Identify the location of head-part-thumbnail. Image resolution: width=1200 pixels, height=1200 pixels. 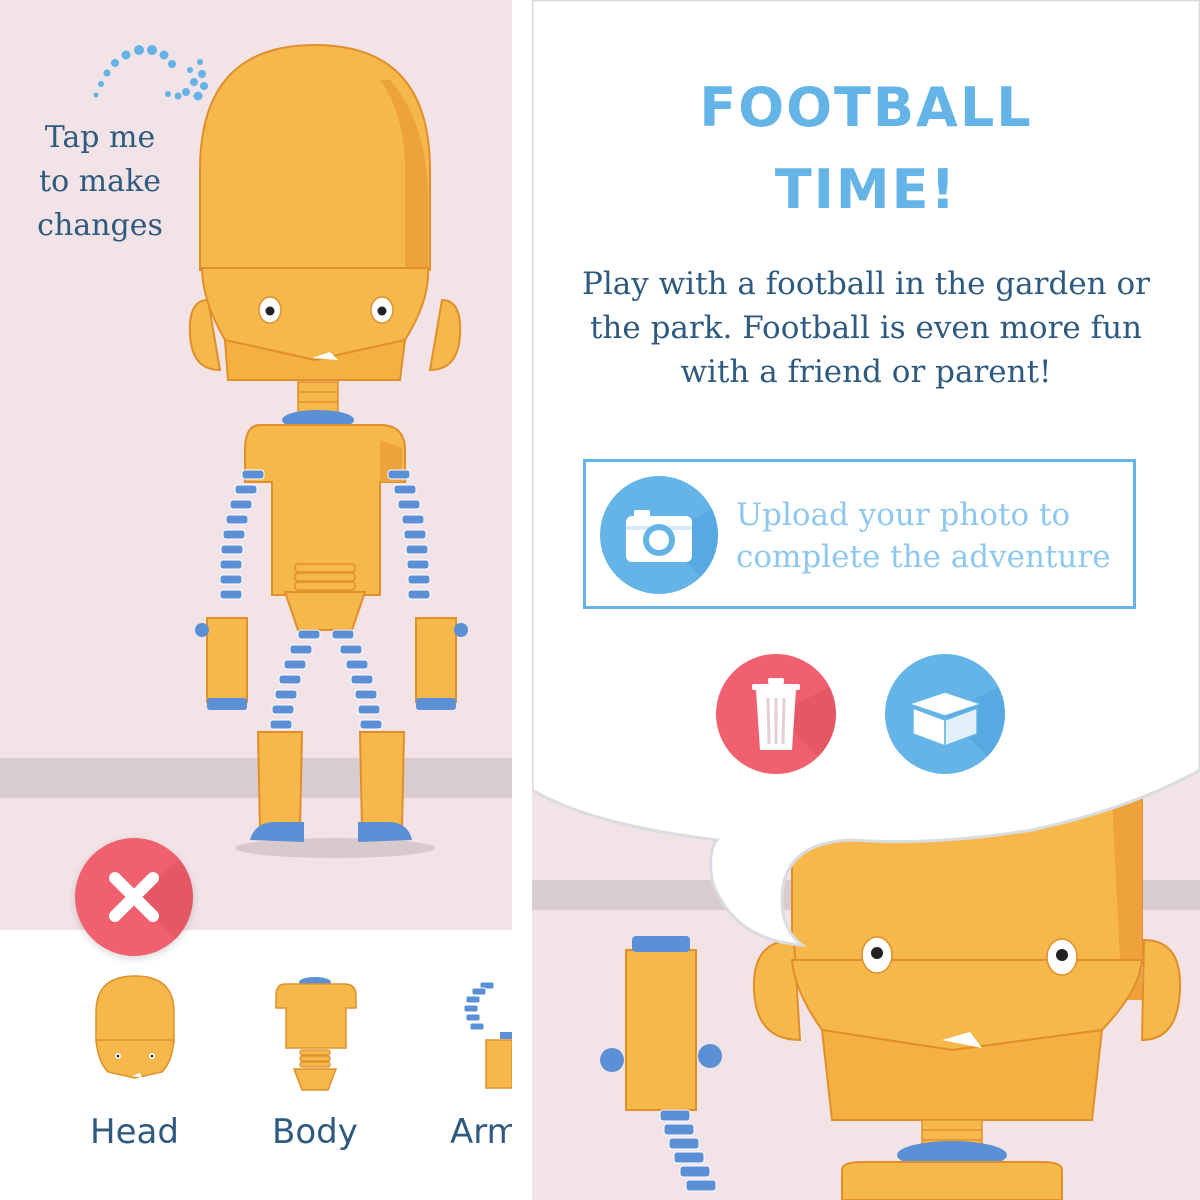
(135, 1032).